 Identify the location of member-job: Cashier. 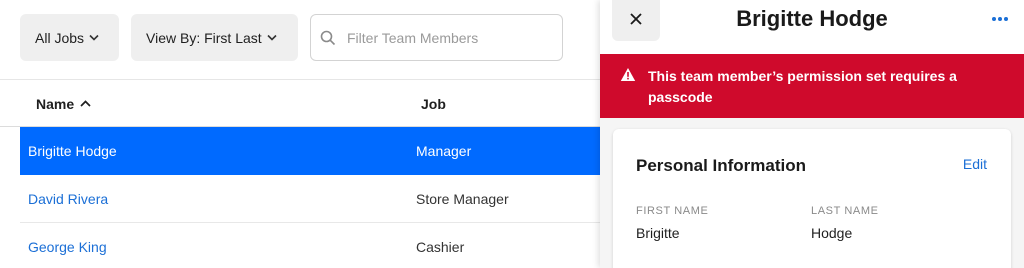
(440, 246).